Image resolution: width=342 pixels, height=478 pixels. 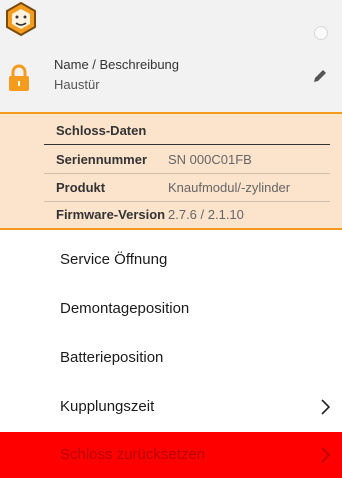 I want to click on menu-item-label: Demontageposition, so click(x=125, y=308).